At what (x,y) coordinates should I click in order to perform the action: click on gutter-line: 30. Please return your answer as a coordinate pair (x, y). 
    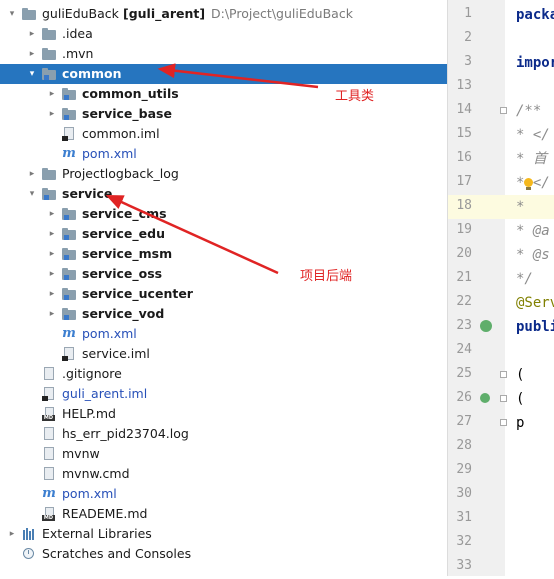
    Looking at the image, I should click on (476, 495).